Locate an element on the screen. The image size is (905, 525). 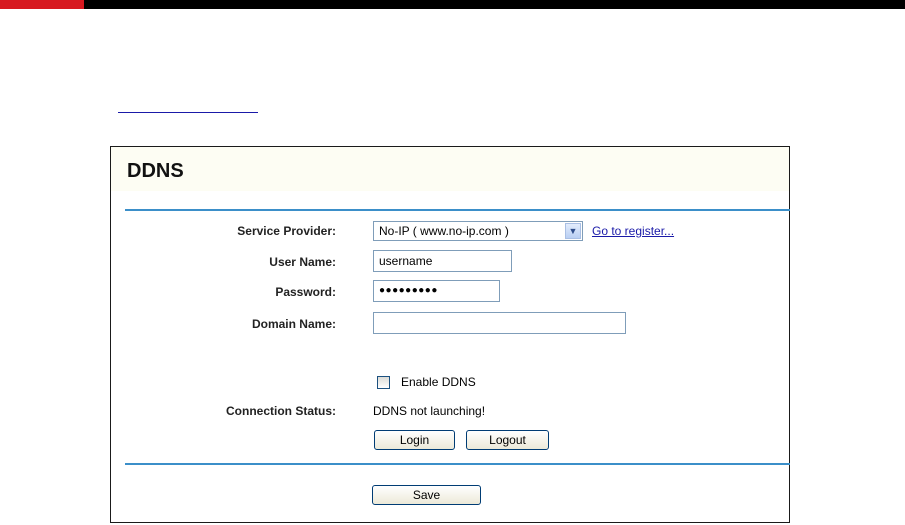
user-name-input: username is located at coordinates (442, 261).